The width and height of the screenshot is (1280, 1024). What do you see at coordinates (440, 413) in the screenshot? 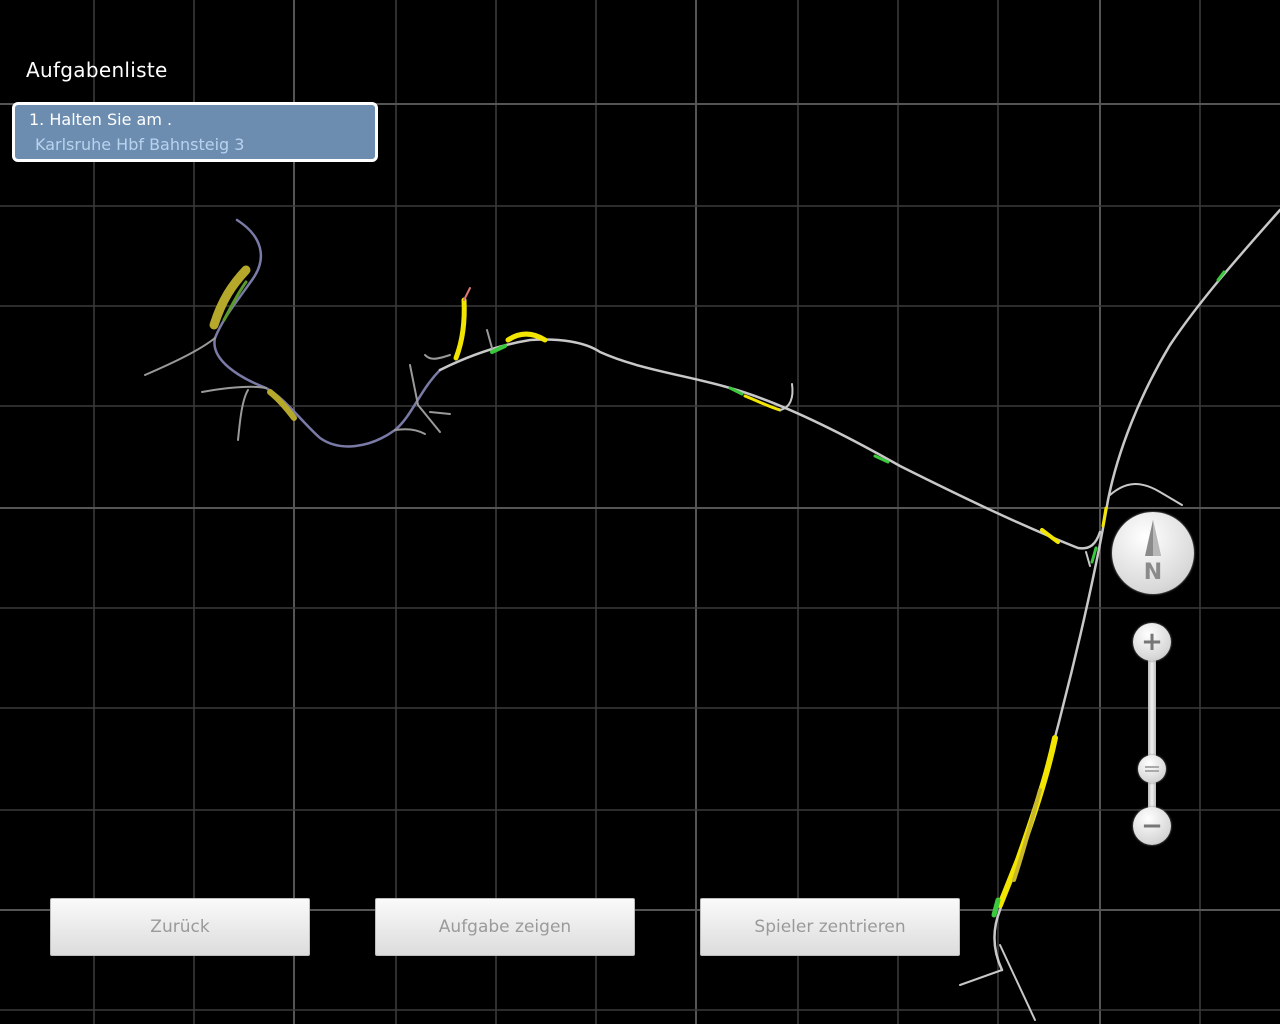
I see `track-yard-c` at bounding box center [440, 413].